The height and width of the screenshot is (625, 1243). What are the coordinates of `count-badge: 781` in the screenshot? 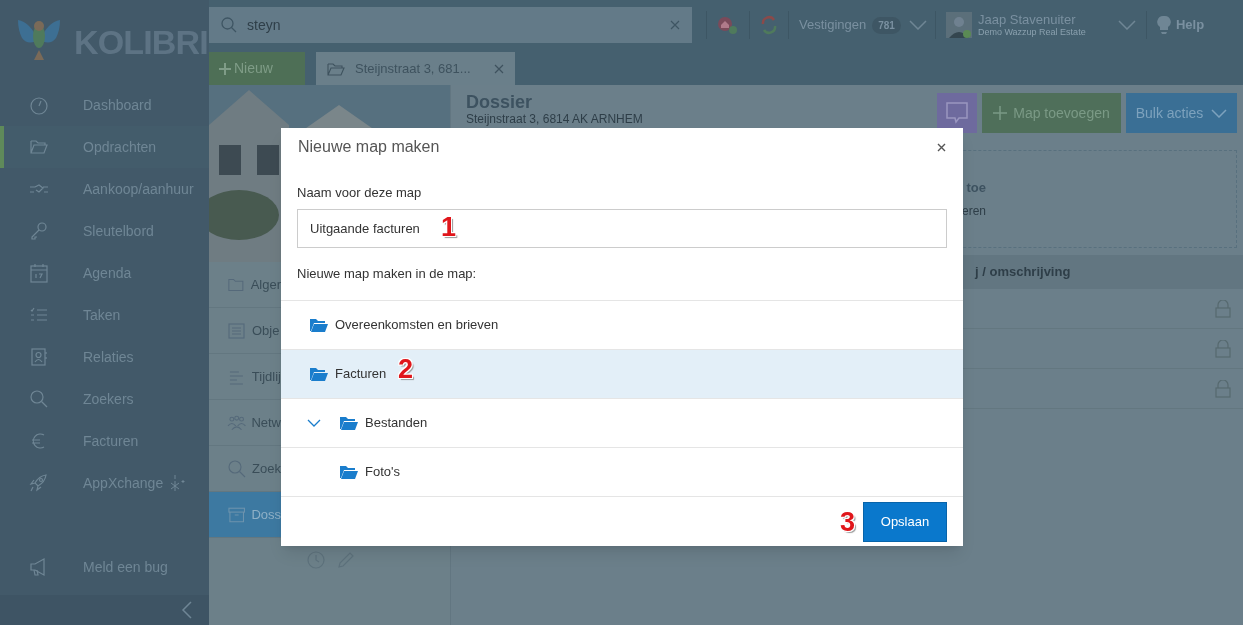 It's located at (886, 25).